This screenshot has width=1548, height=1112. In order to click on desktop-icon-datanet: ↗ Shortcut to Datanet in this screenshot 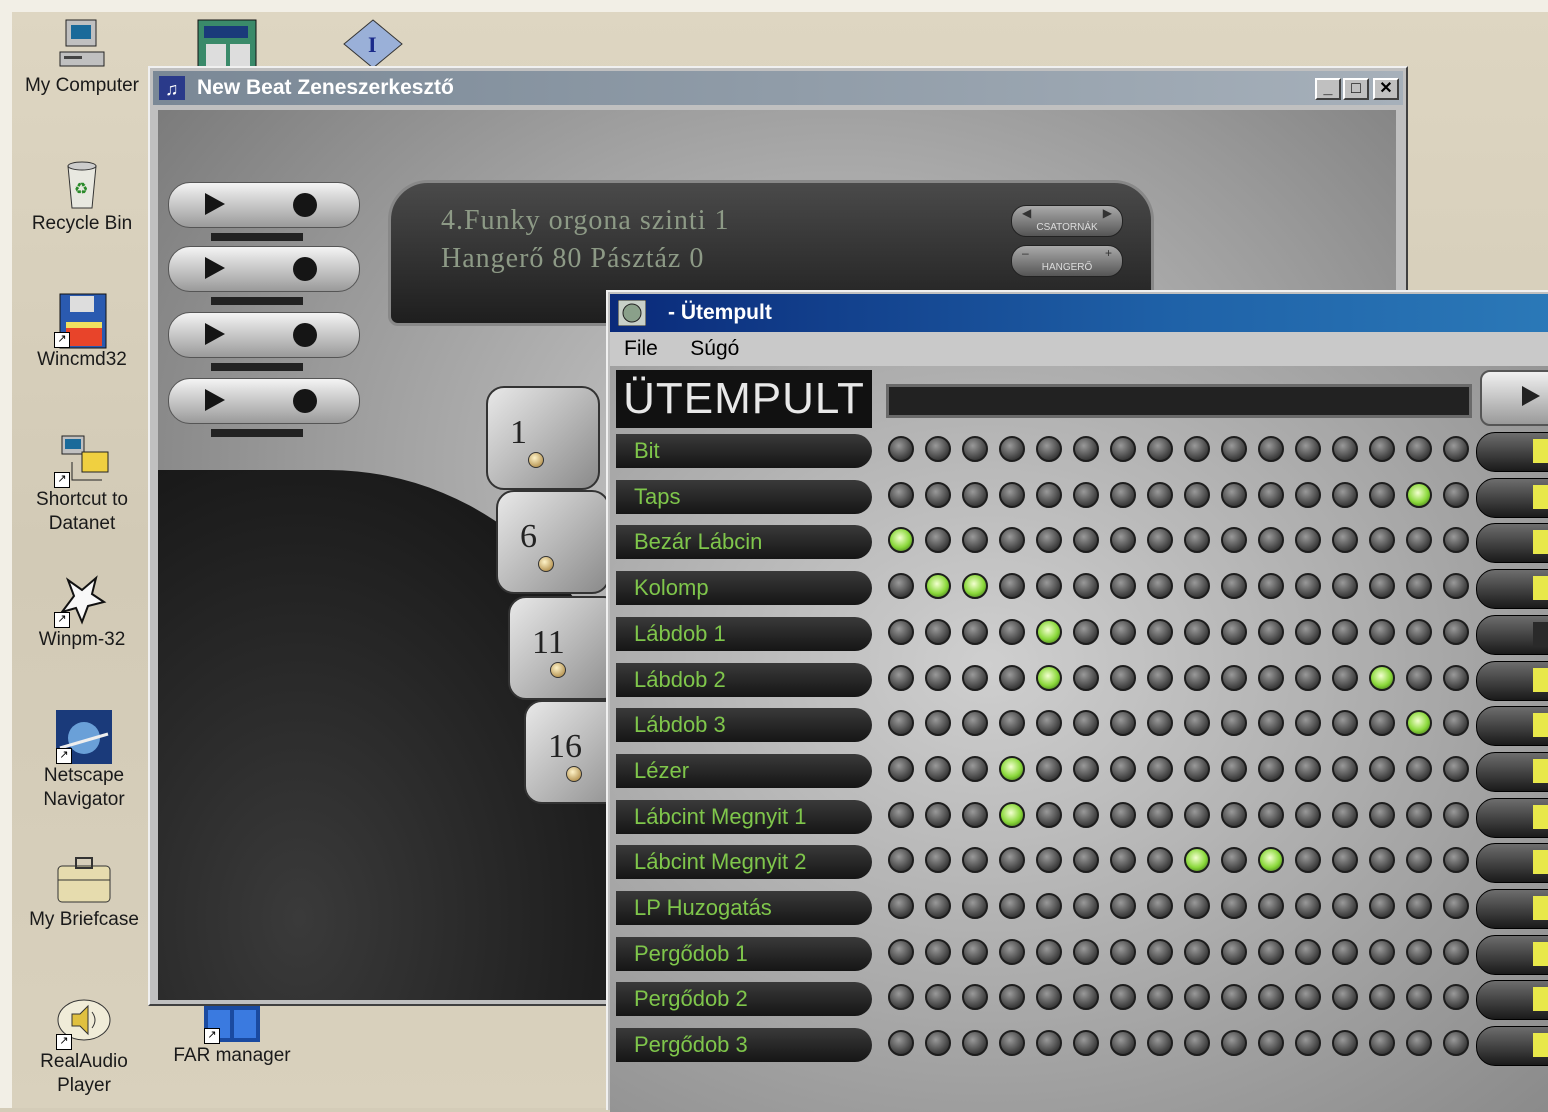, I will do `click(82, 484)`.